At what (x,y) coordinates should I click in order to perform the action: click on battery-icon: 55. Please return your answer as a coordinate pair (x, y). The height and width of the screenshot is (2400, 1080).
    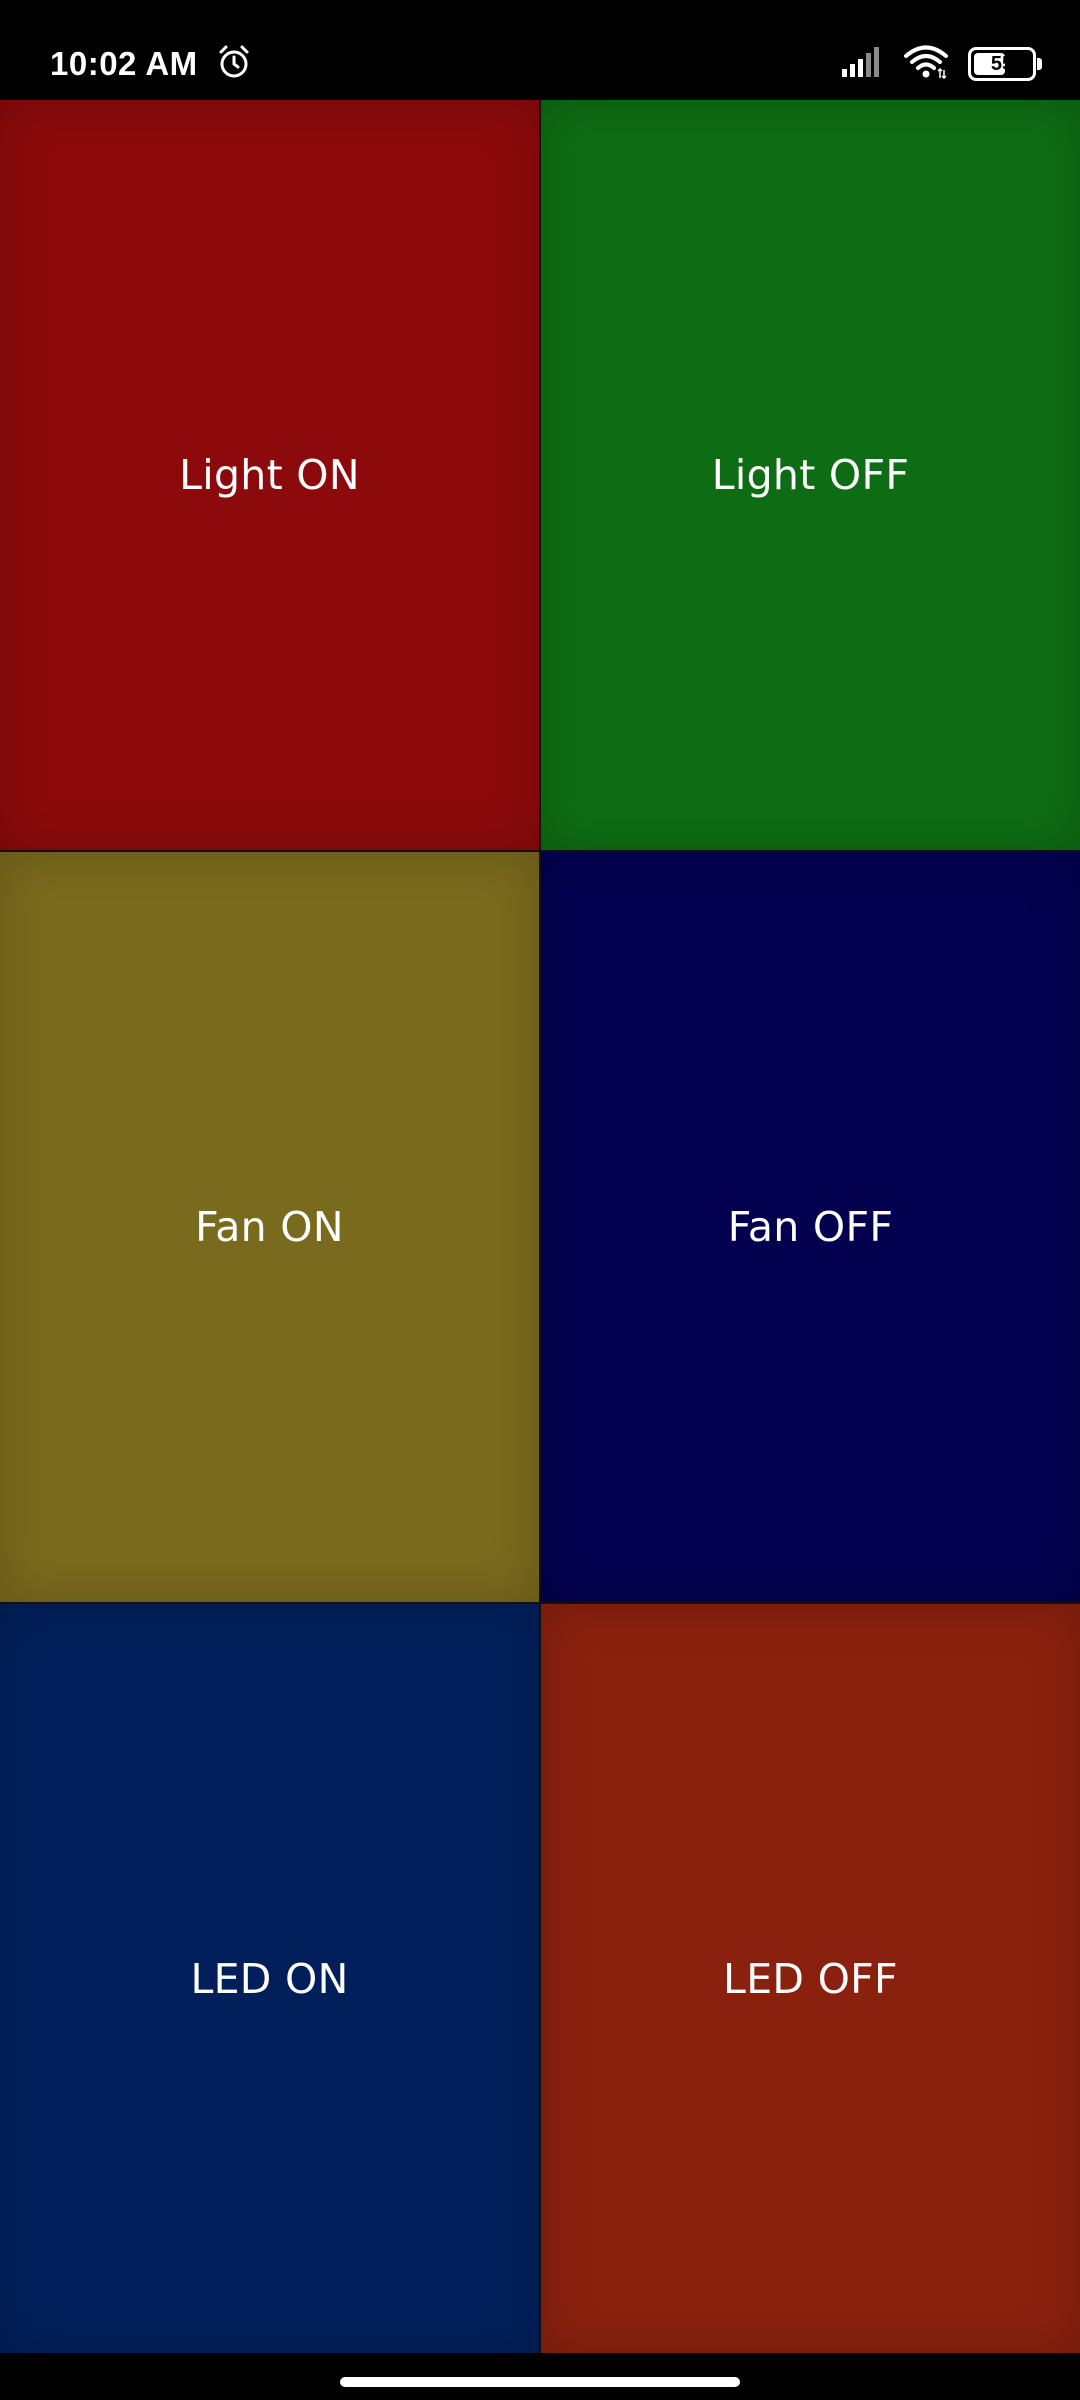
    Looking at the image, I should click on (1005, 64).